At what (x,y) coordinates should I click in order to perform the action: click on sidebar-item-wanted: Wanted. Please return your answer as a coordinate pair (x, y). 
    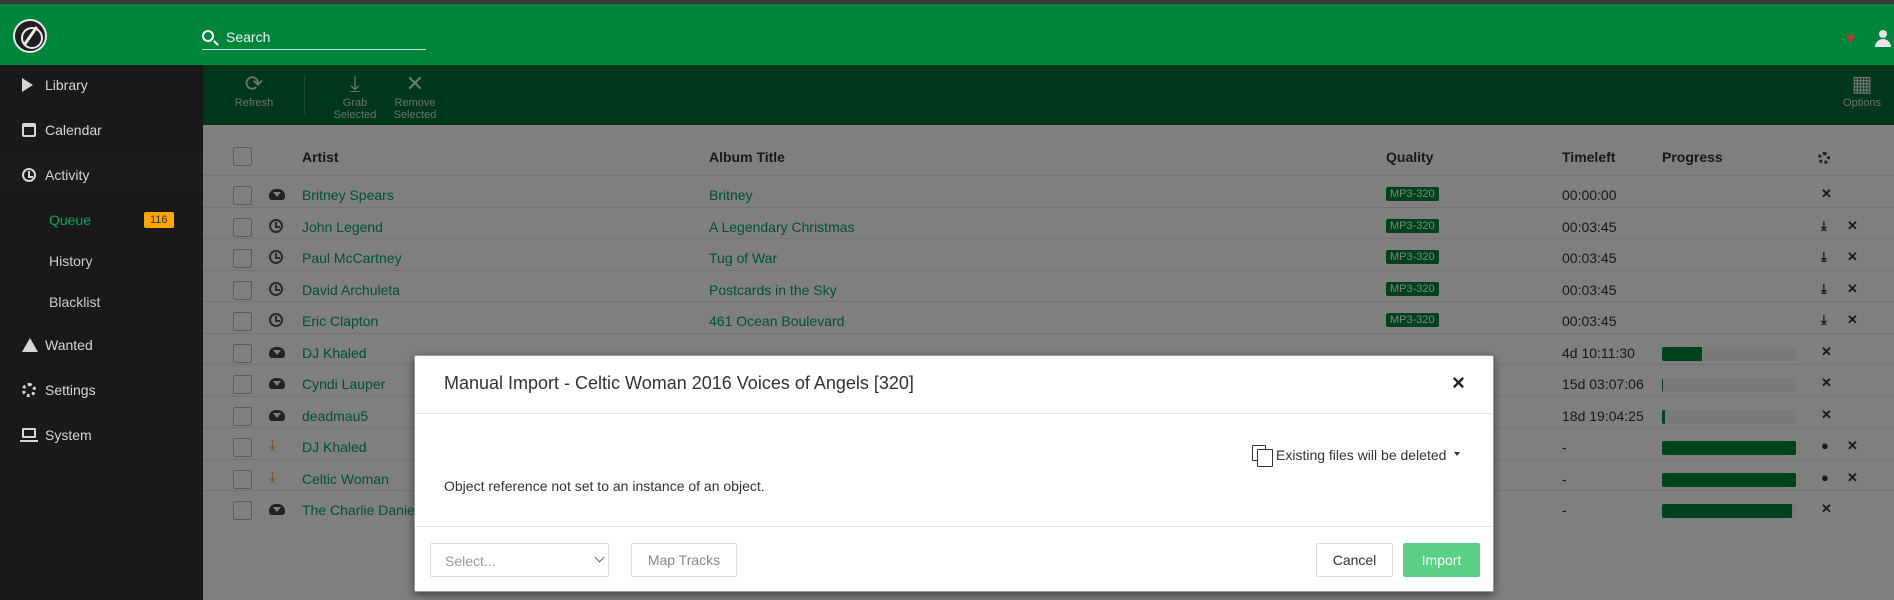
    Looking at the image, I should click on (101, 345).